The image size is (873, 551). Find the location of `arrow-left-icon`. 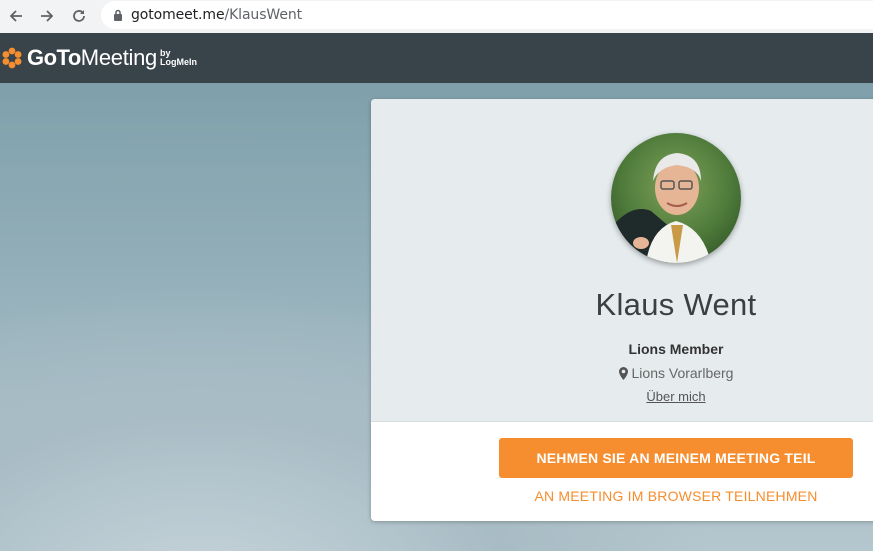

arrow-left-icon is located at coordinates (15, 16).